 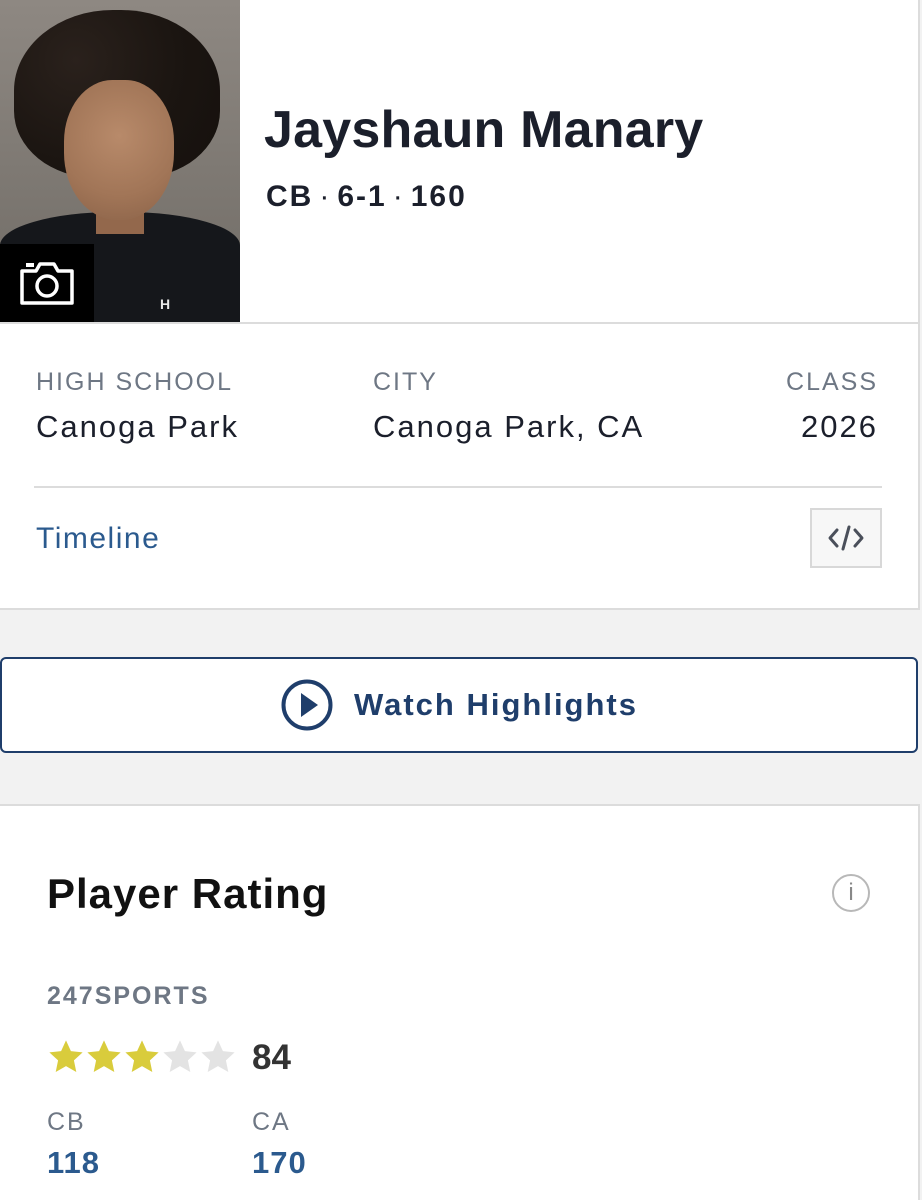 I want to click on state-rank-value: 170, so click(x=279, y=1163).